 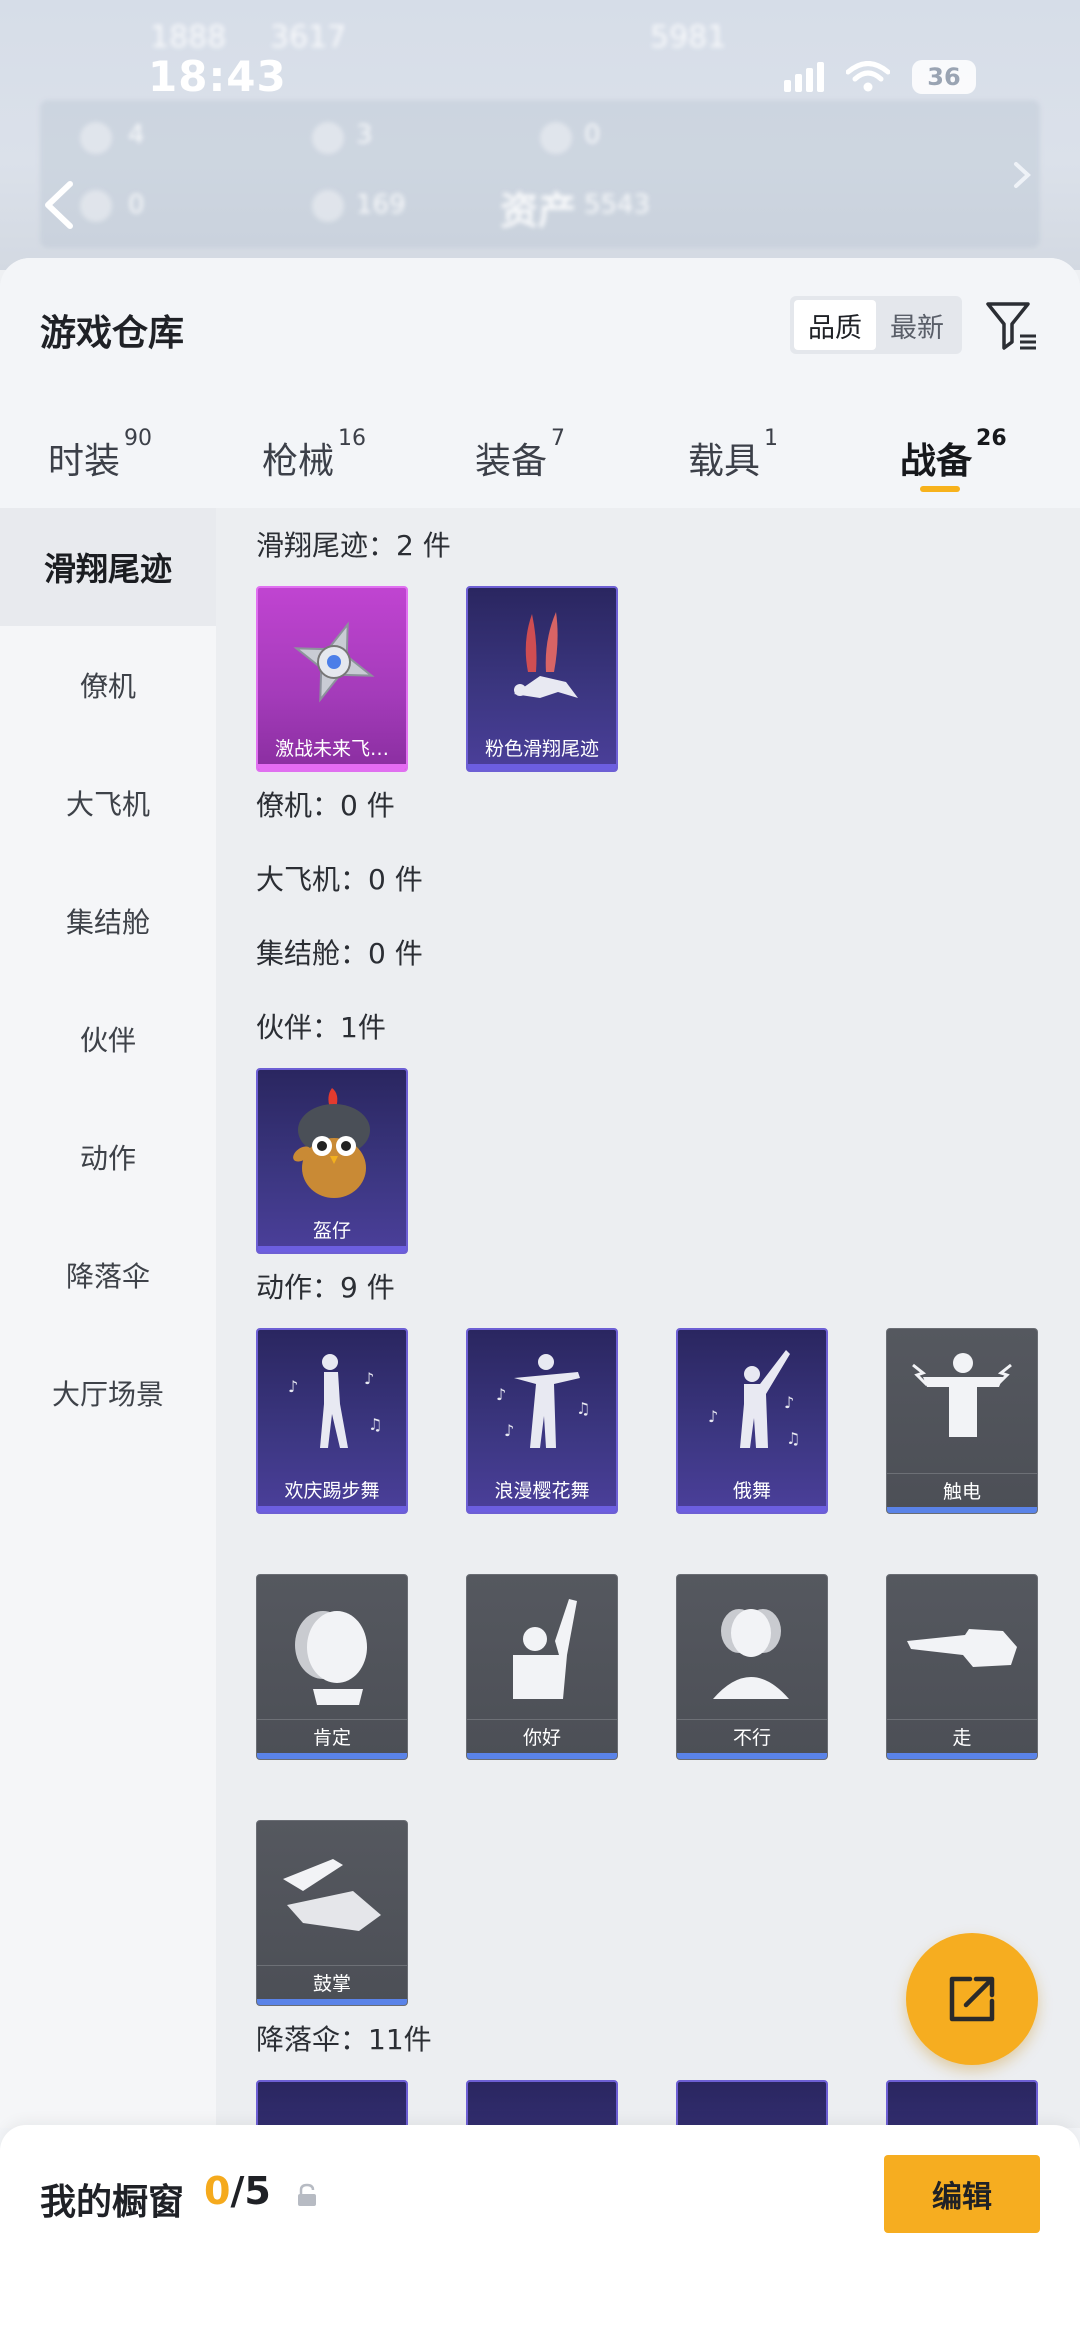 I want to click on item-card: 触电, so click(x=962, y=1421).